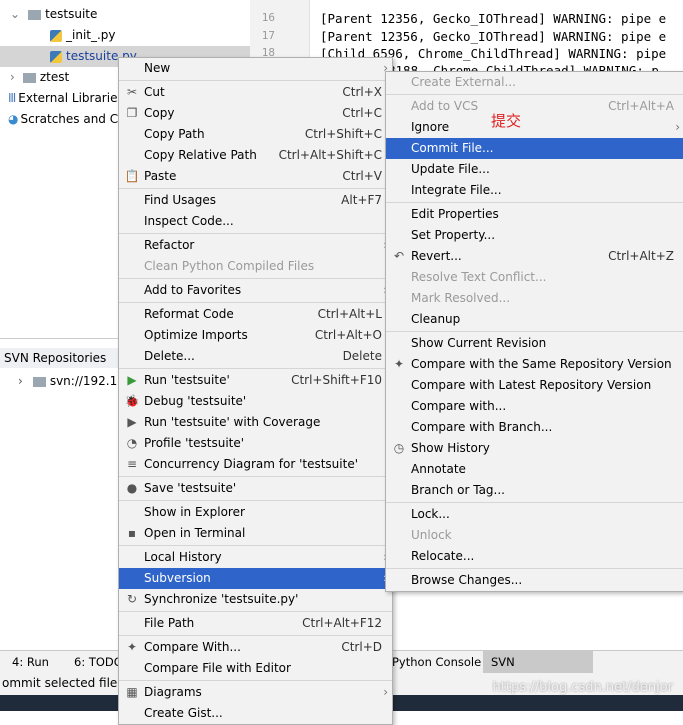 This screenshot has height=725, width=683. I want to click on menu-item-copy-path: Copy Path Ctrl+Shift+C, so click(255, 134).